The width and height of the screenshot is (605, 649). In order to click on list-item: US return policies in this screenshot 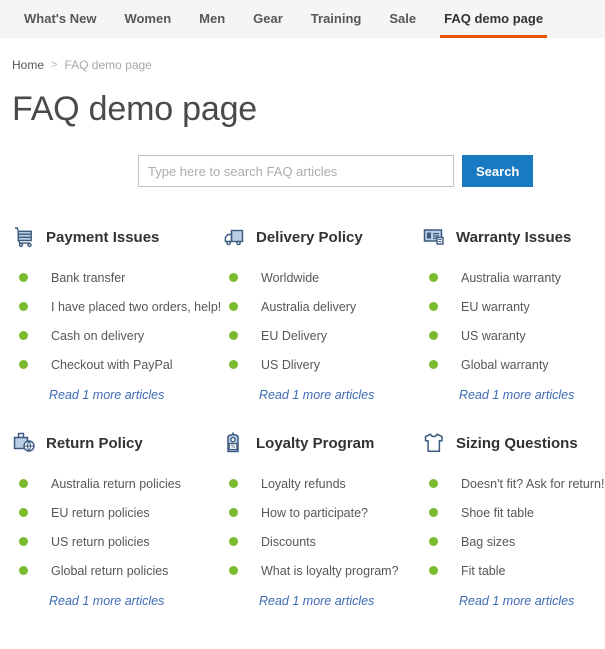, I will do `click(114, 541)`.